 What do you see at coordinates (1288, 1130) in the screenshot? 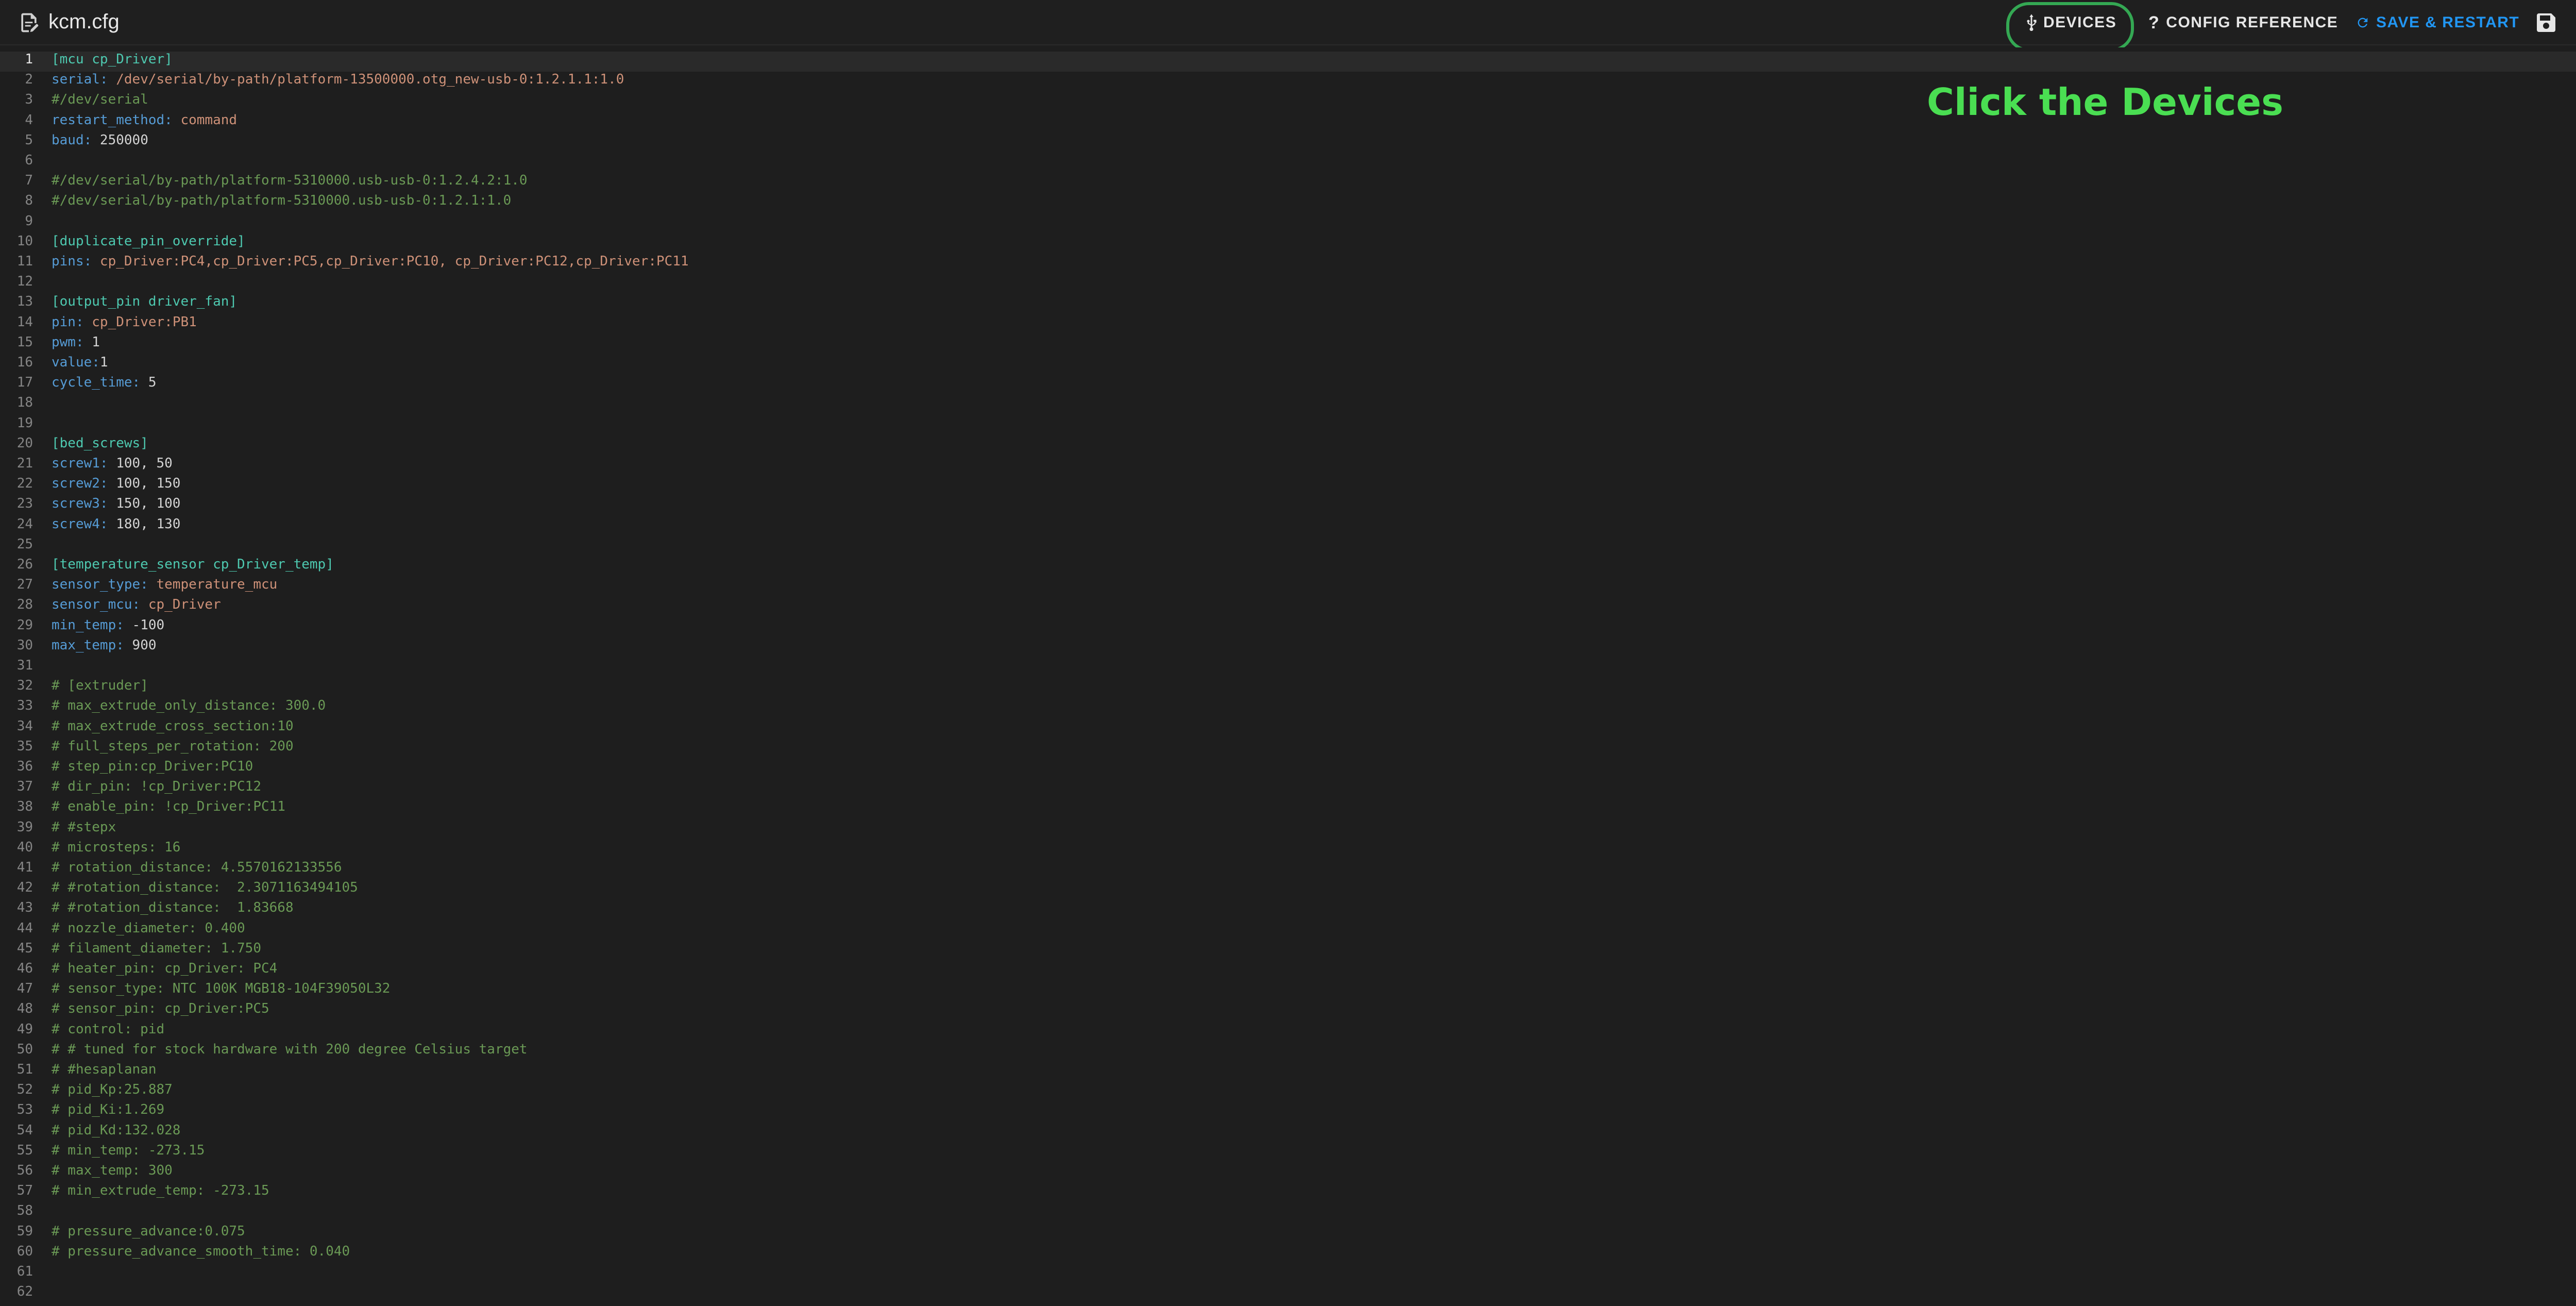
I see `code-line: 54 # pid_Kd:132.028` at bounding box center [1288, 1130].